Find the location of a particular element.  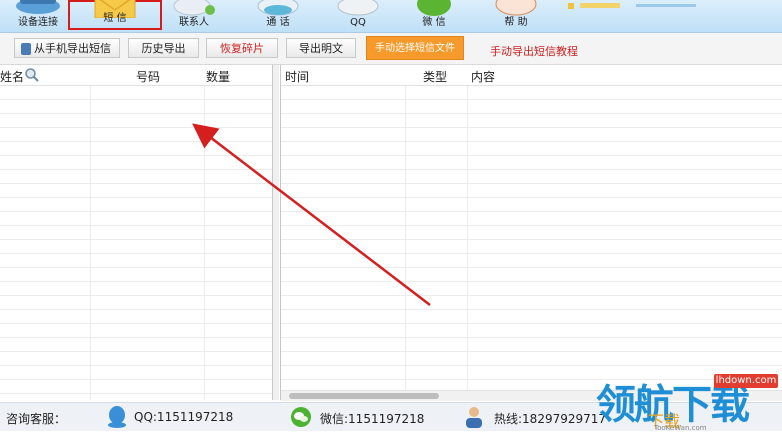

contacts-table-header: 姓名 号码 数量 is located at coordinates (136, 75).